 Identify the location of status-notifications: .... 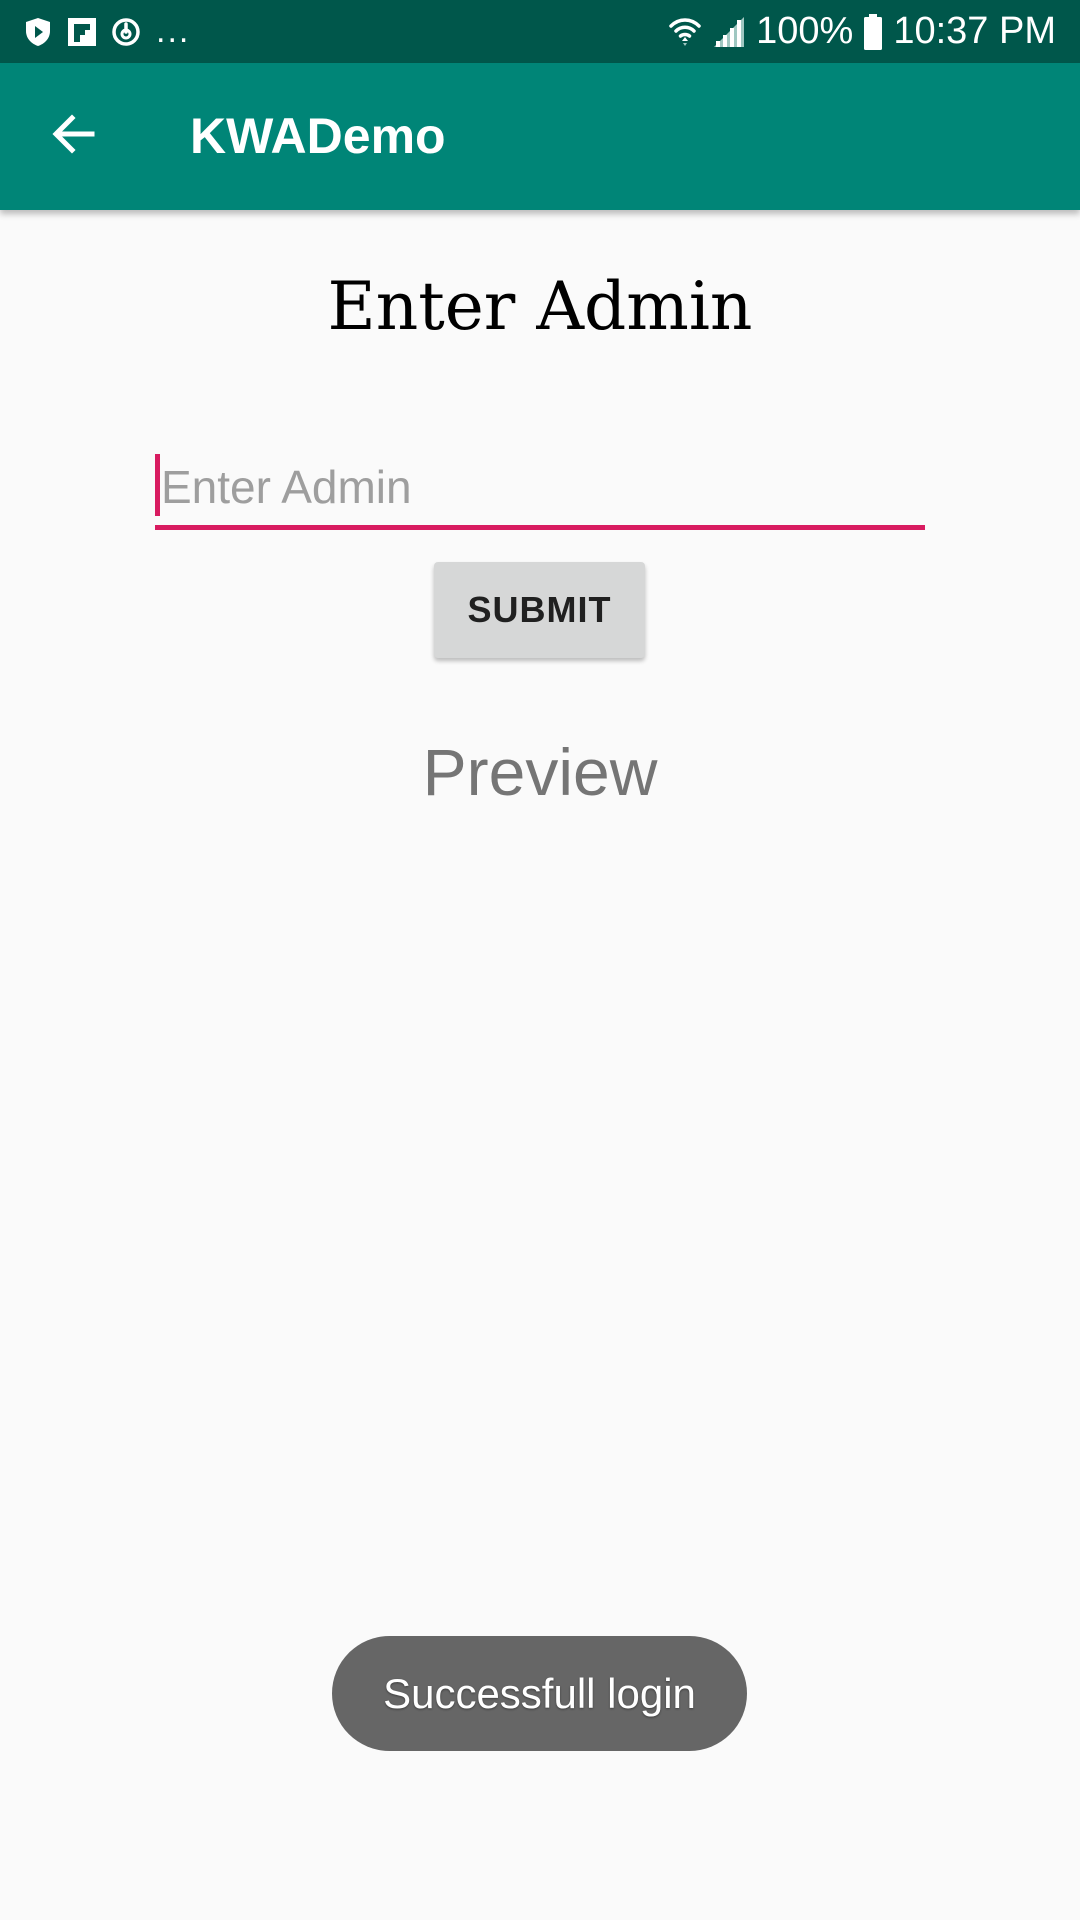
(106, 31).